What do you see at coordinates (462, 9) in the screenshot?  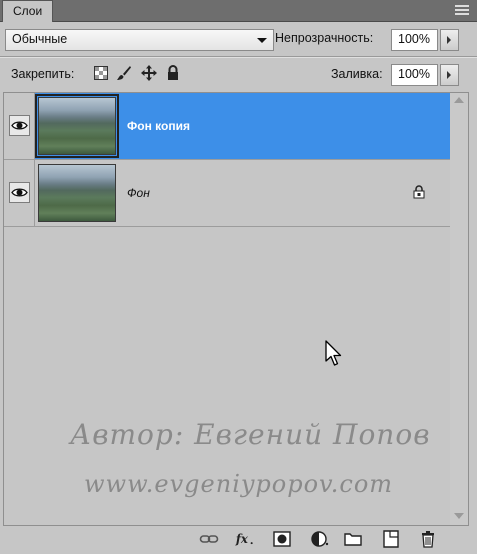 I see `panel-menu-icon` at bounding box center [462, 9].